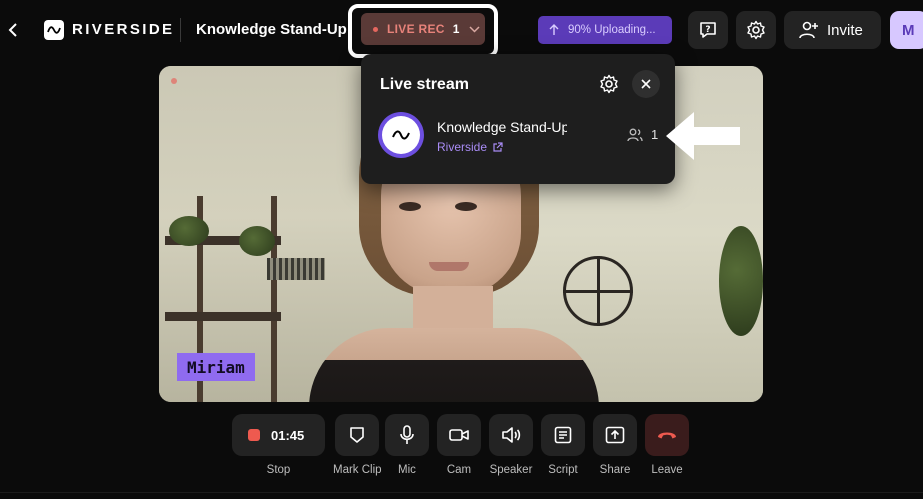  What do you see at coordinates (278, 470) in the screenshot?
I see `stop-label: Stop` at bounding box center [278, 470].